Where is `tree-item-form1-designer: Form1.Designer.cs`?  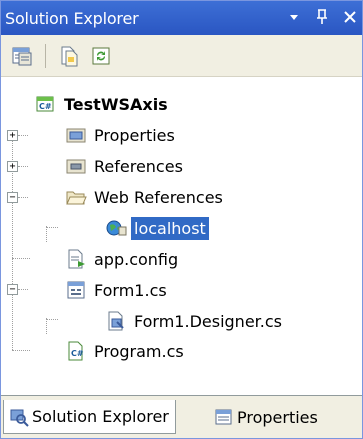
tree-item-form1-designer: Form1.Designer.cs is located at coordinates (195, 321).